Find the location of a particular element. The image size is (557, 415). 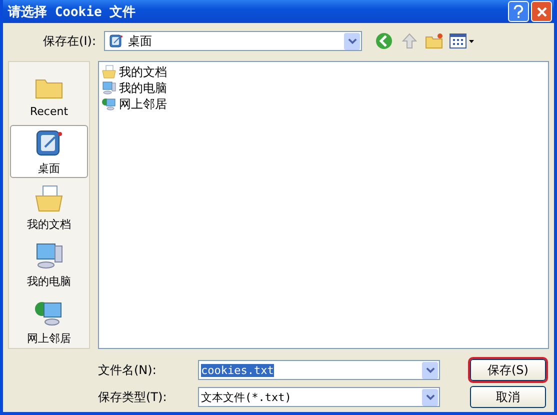

view-menu-icon is located at coordinates (462, 41).